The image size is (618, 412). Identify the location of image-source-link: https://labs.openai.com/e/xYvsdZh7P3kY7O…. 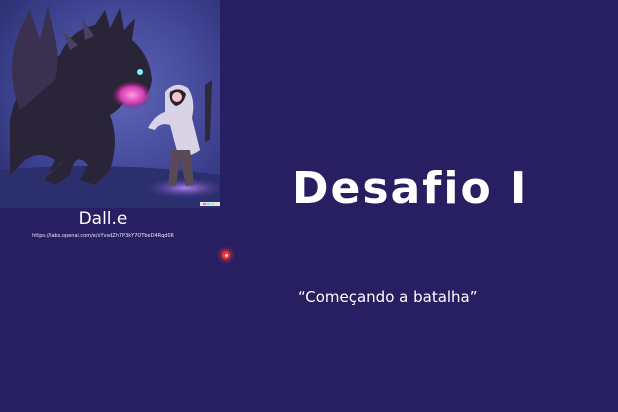
(103, 236).